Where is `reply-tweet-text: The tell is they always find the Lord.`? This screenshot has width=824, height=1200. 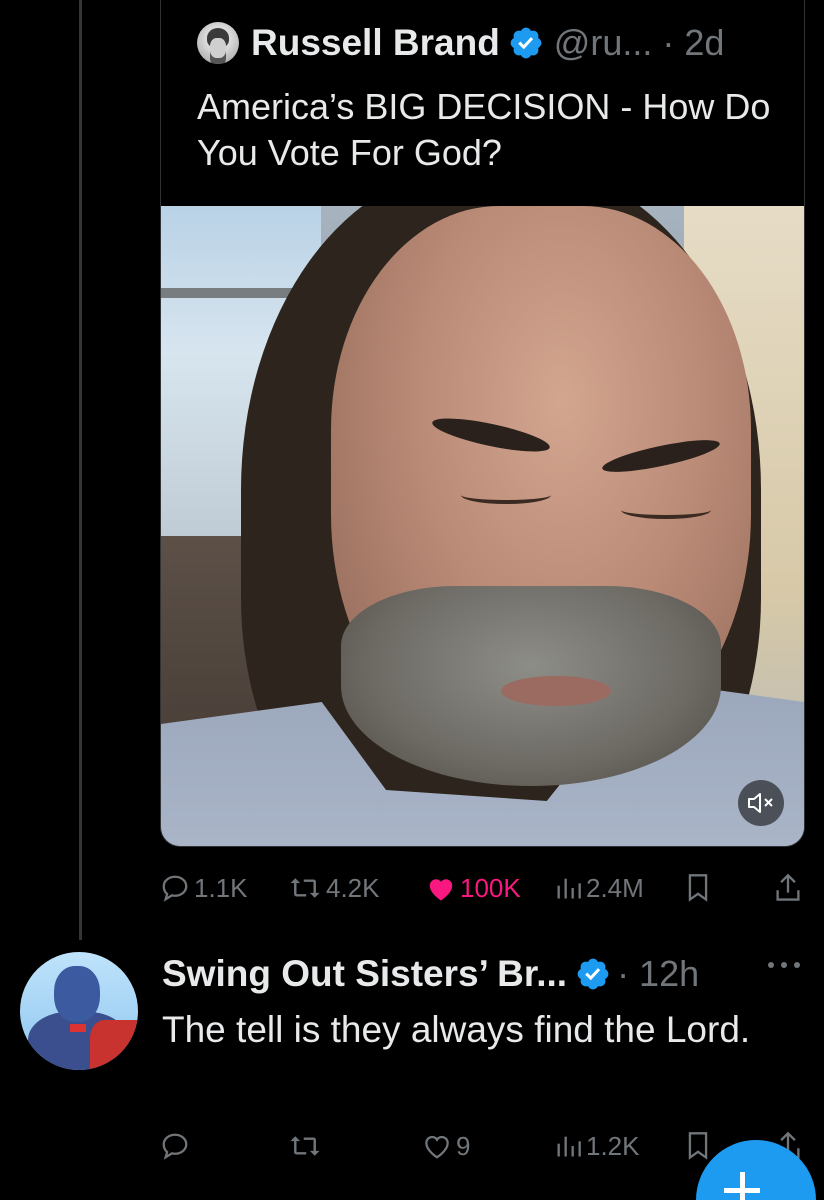 reply-tweet-text: The tell is they always find the Lord. is located at coordinates (456, 1029).